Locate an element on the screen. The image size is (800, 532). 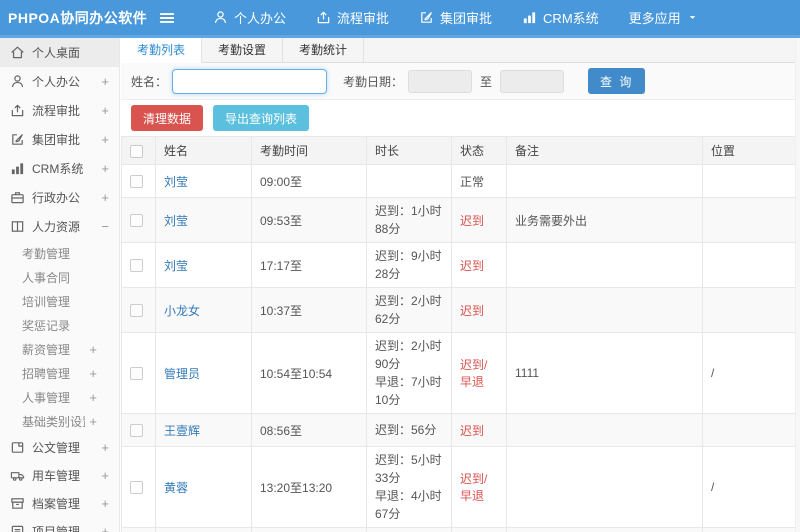
sidebar-item-briefcase: 行政办公 + is located at coordinates (59, 197).